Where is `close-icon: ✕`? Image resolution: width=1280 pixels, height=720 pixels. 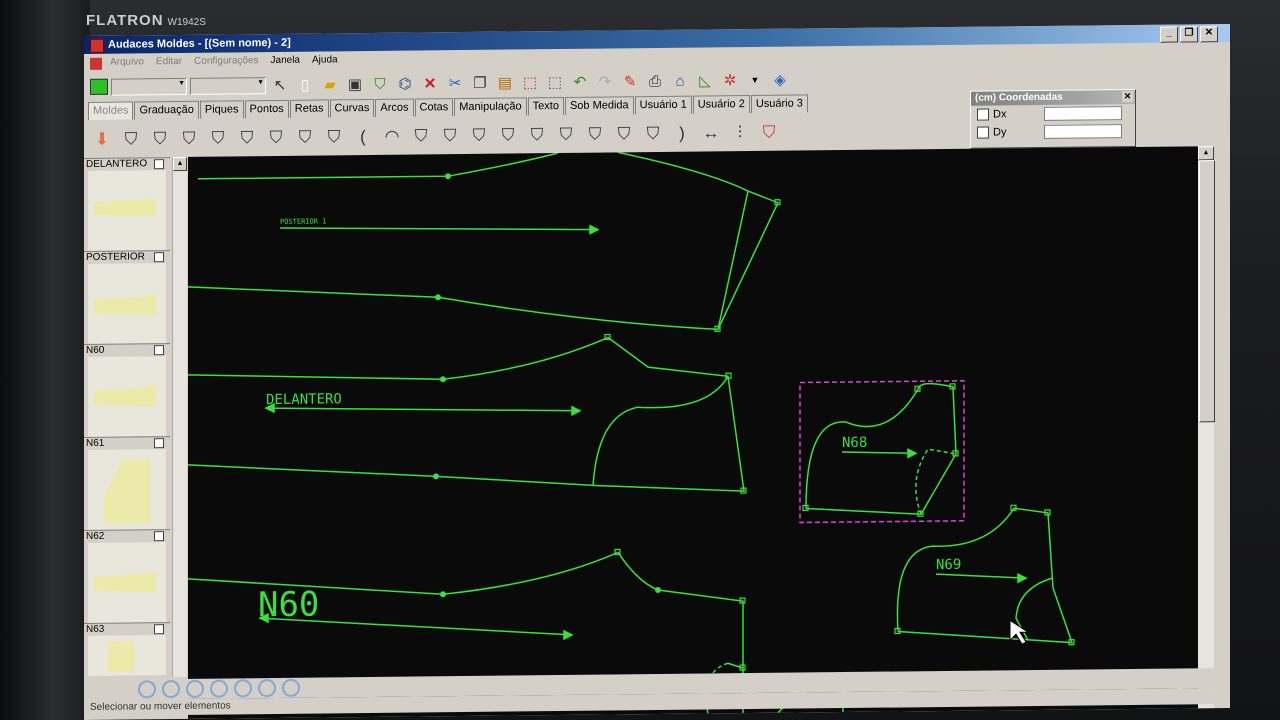 close-icon: ✕ is located at coordinates (1127, 97).